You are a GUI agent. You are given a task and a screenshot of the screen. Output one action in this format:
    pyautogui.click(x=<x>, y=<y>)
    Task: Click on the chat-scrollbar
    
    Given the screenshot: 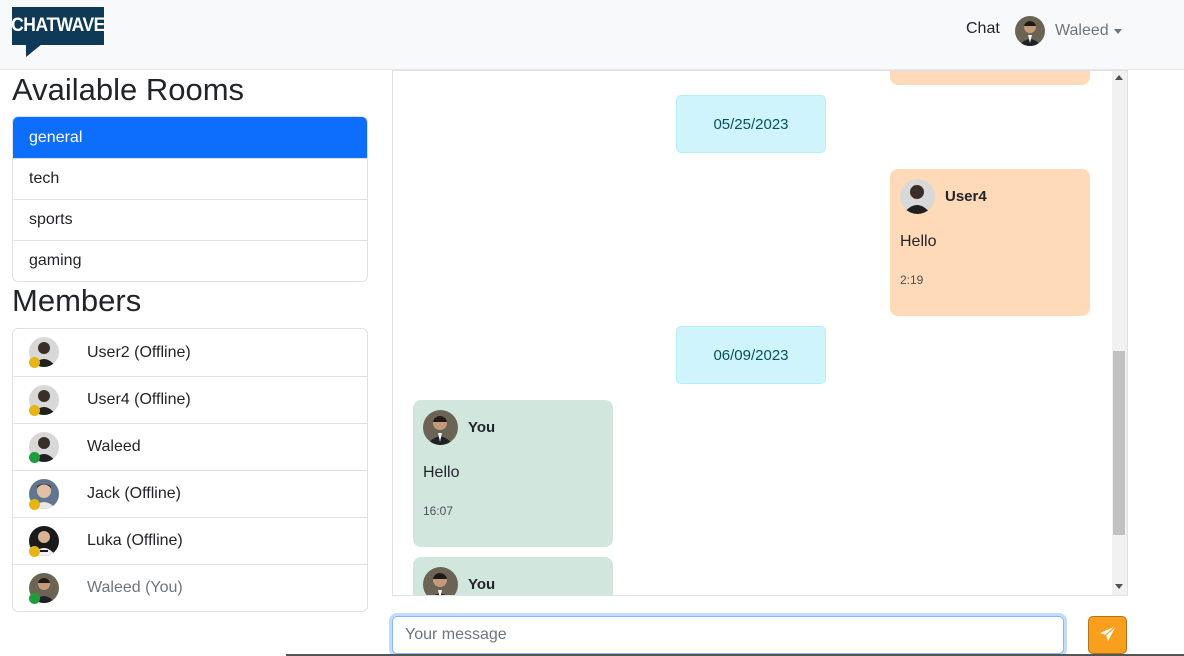 What is the action you would take?
    pyautogui.click(x=1119, y=333)
    